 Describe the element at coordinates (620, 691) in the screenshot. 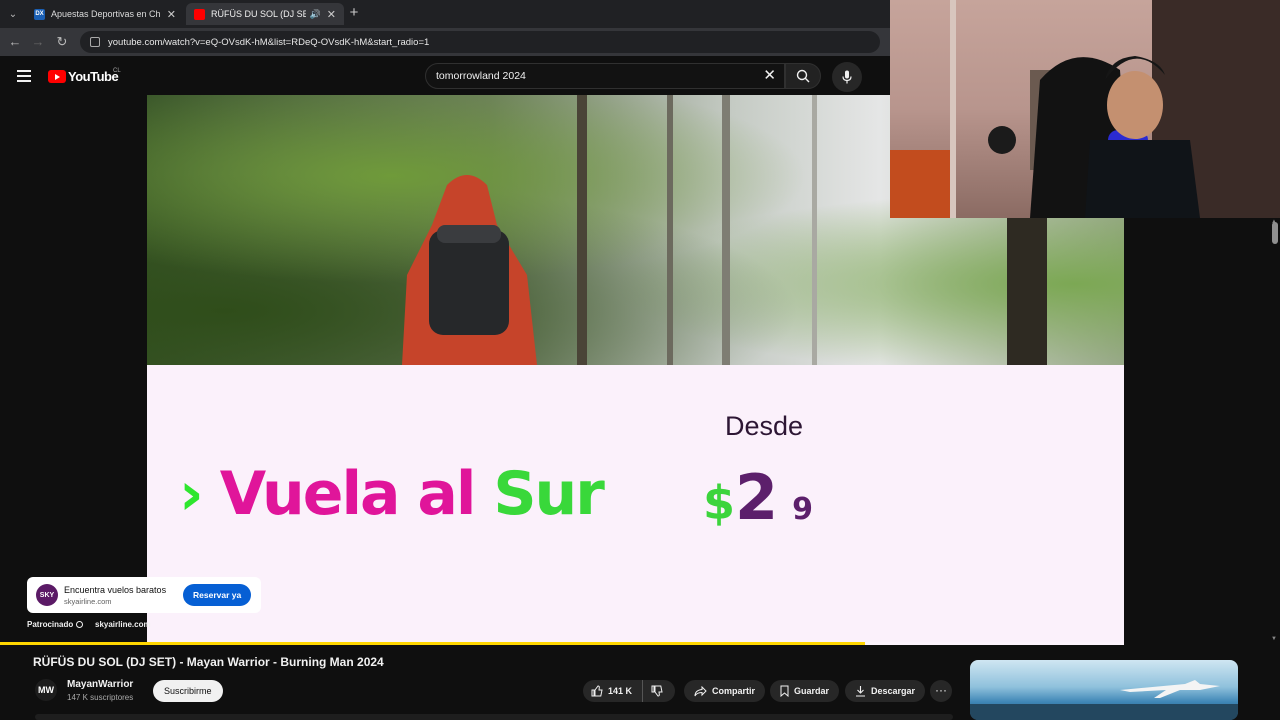

I see `like-count: 141 K` at that location.